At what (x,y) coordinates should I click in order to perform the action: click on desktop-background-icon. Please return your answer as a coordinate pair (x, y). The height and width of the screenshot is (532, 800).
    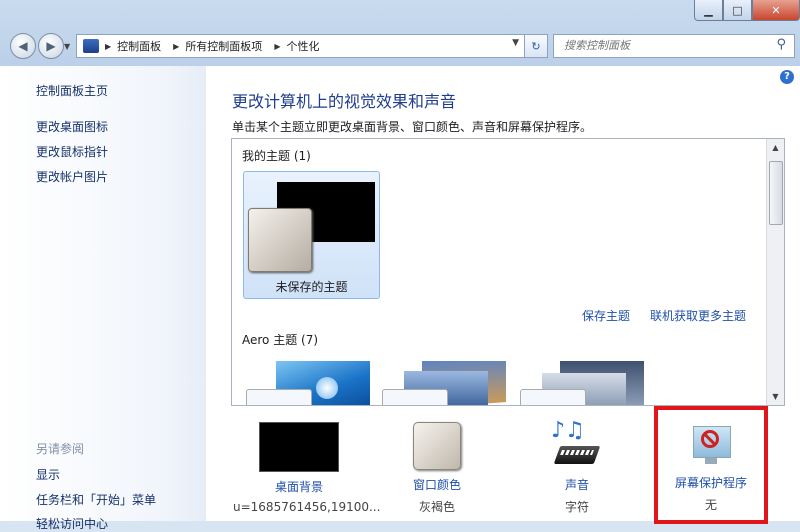
    Looking at the image, I should click on (299, 447).